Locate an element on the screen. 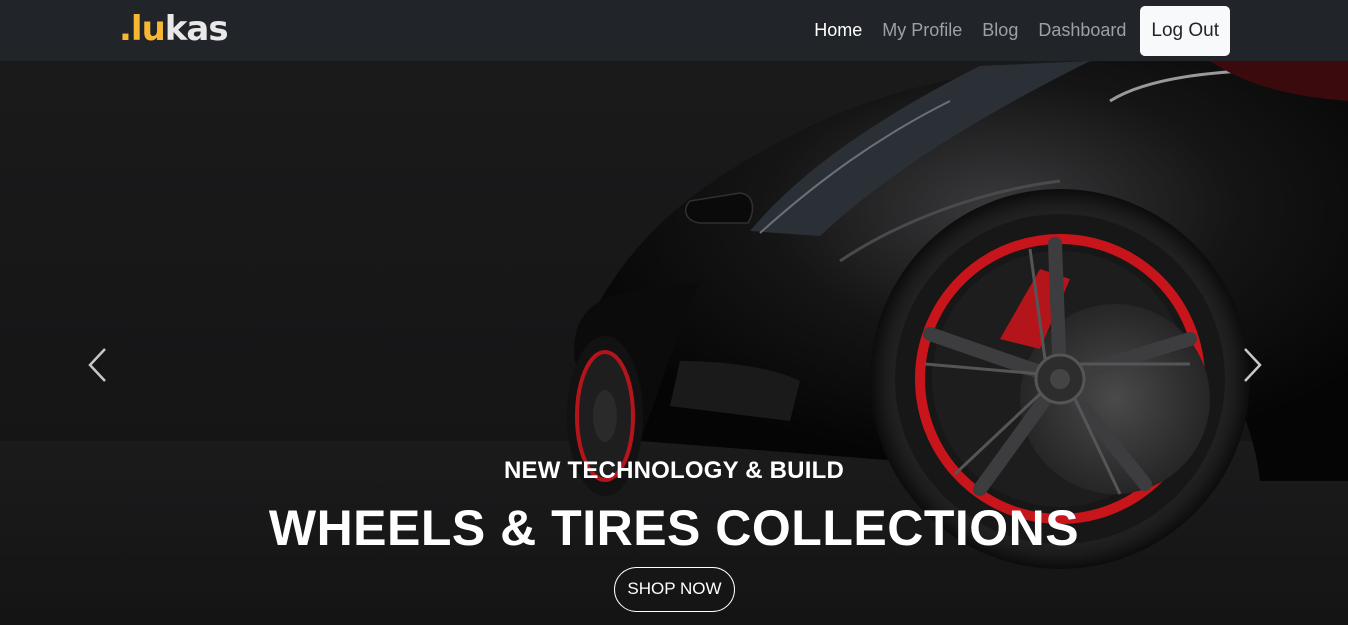 The height and width of the screenshot is (625, 1348). logout-button: Log Out is located at coordinates (1185, 30).